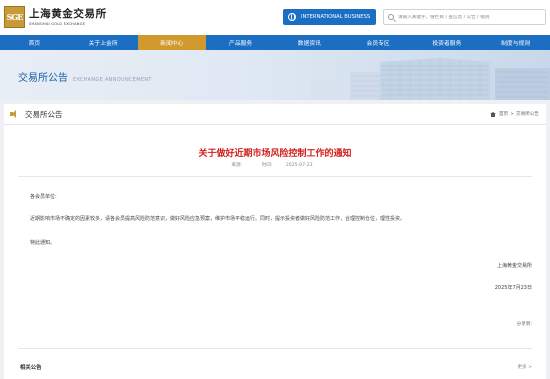 The width and height of the screenshot is (550, 379). I want to click on logo-english-name: SHANGHAI GOLD EXCHANGE, so click(57, 24).